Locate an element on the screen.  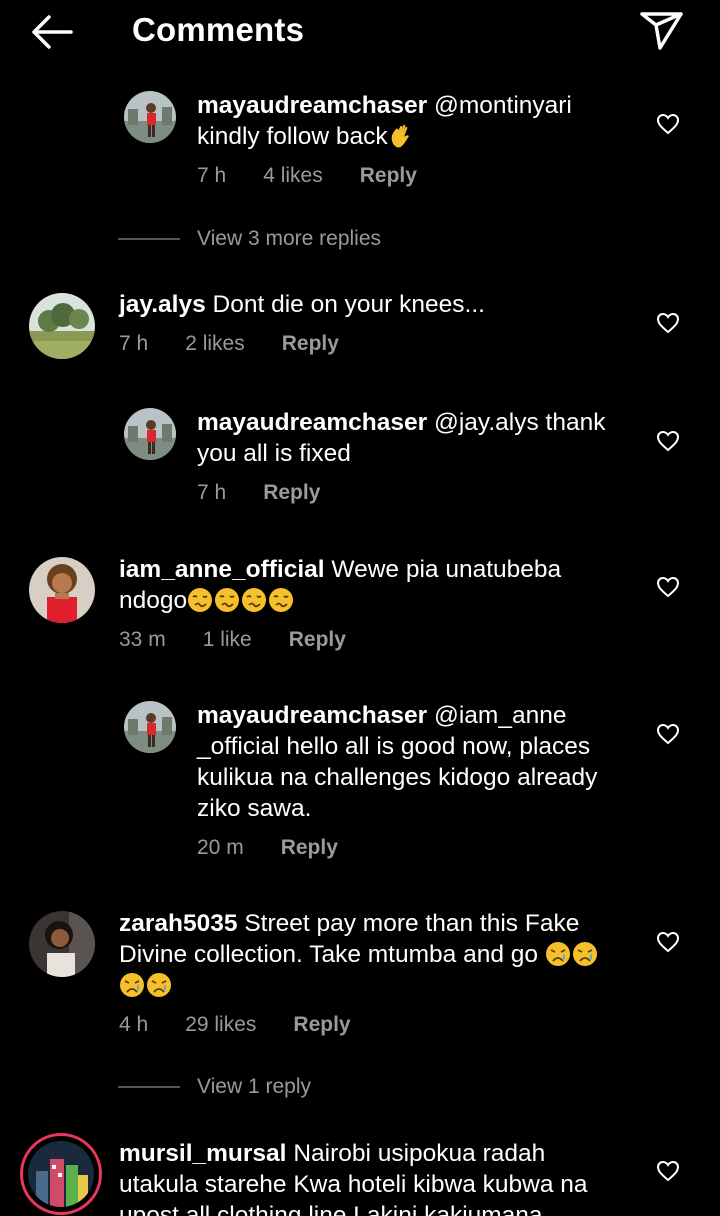
comment-likes: 4 likes is located at coordinates (293, 176).